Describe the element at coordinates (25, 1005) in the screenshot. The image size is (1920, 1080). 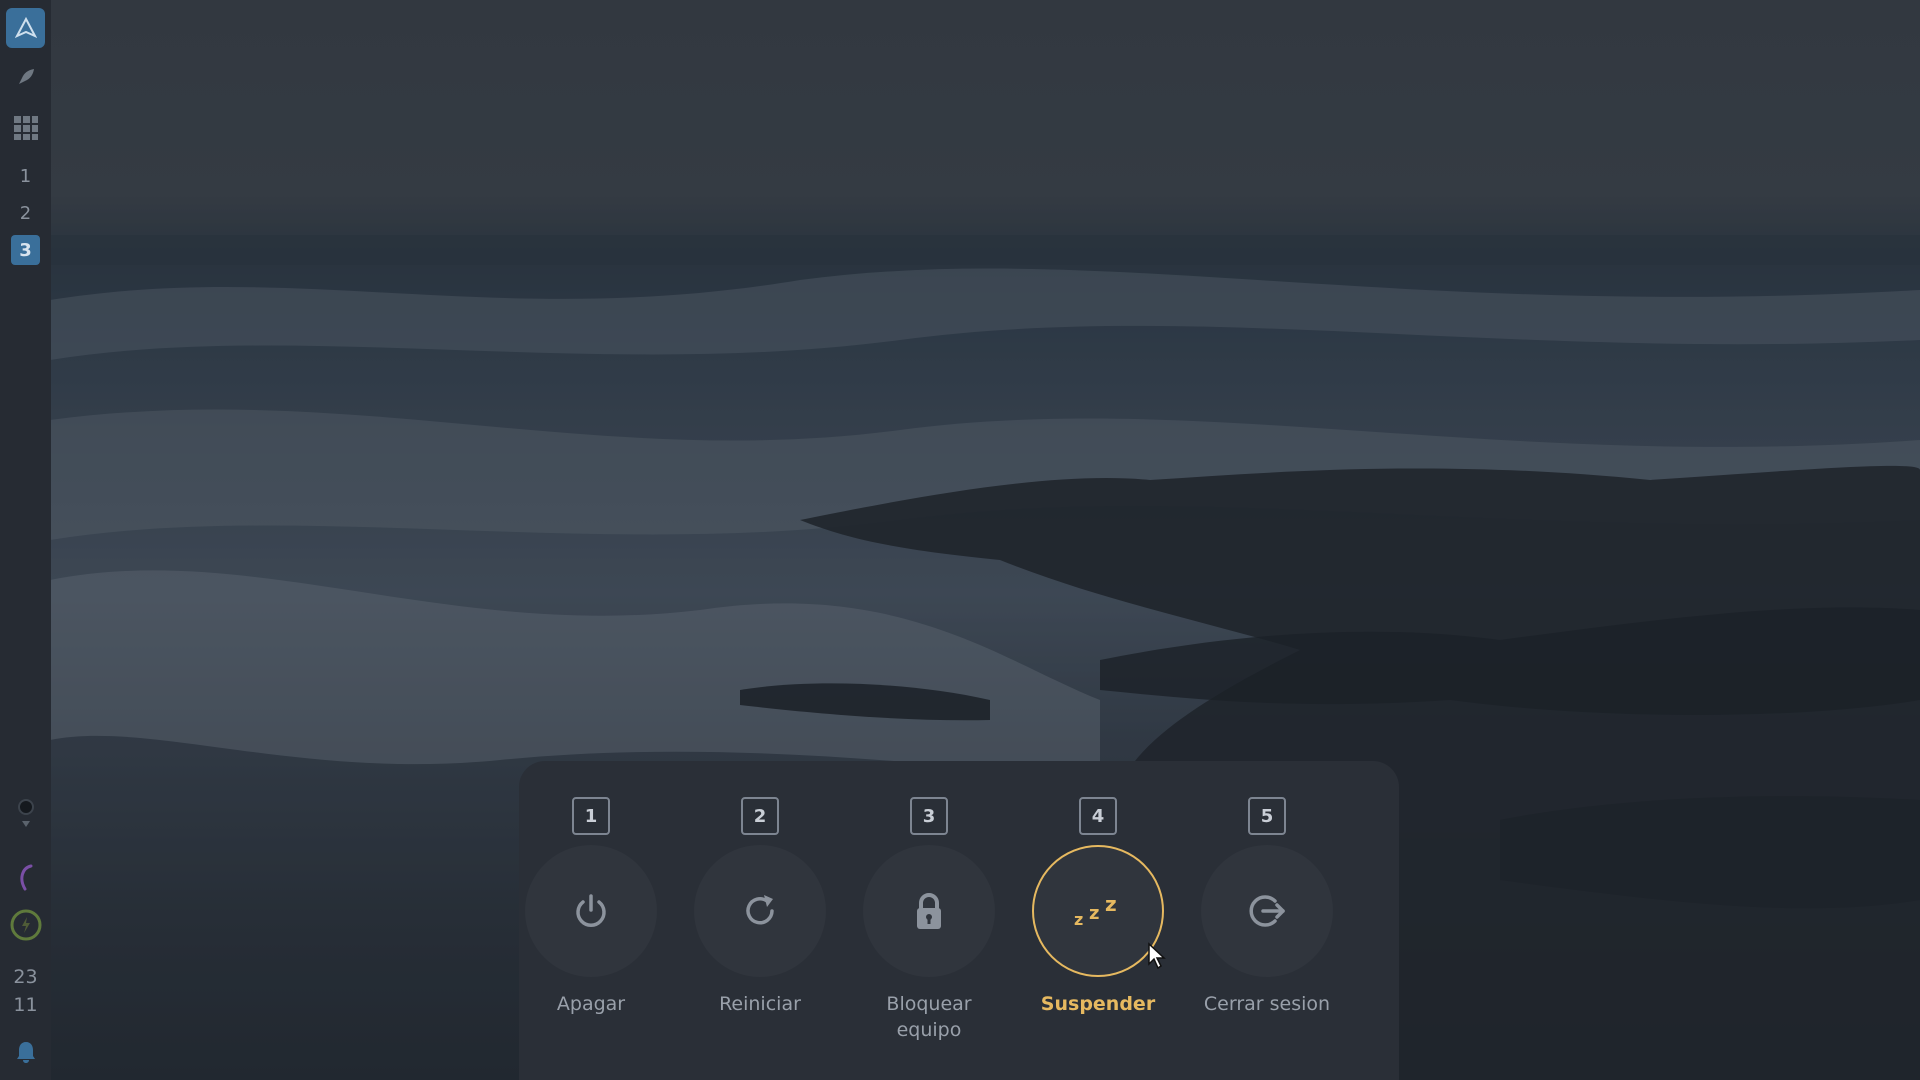
I see `clock-minutes: 11` at that location.